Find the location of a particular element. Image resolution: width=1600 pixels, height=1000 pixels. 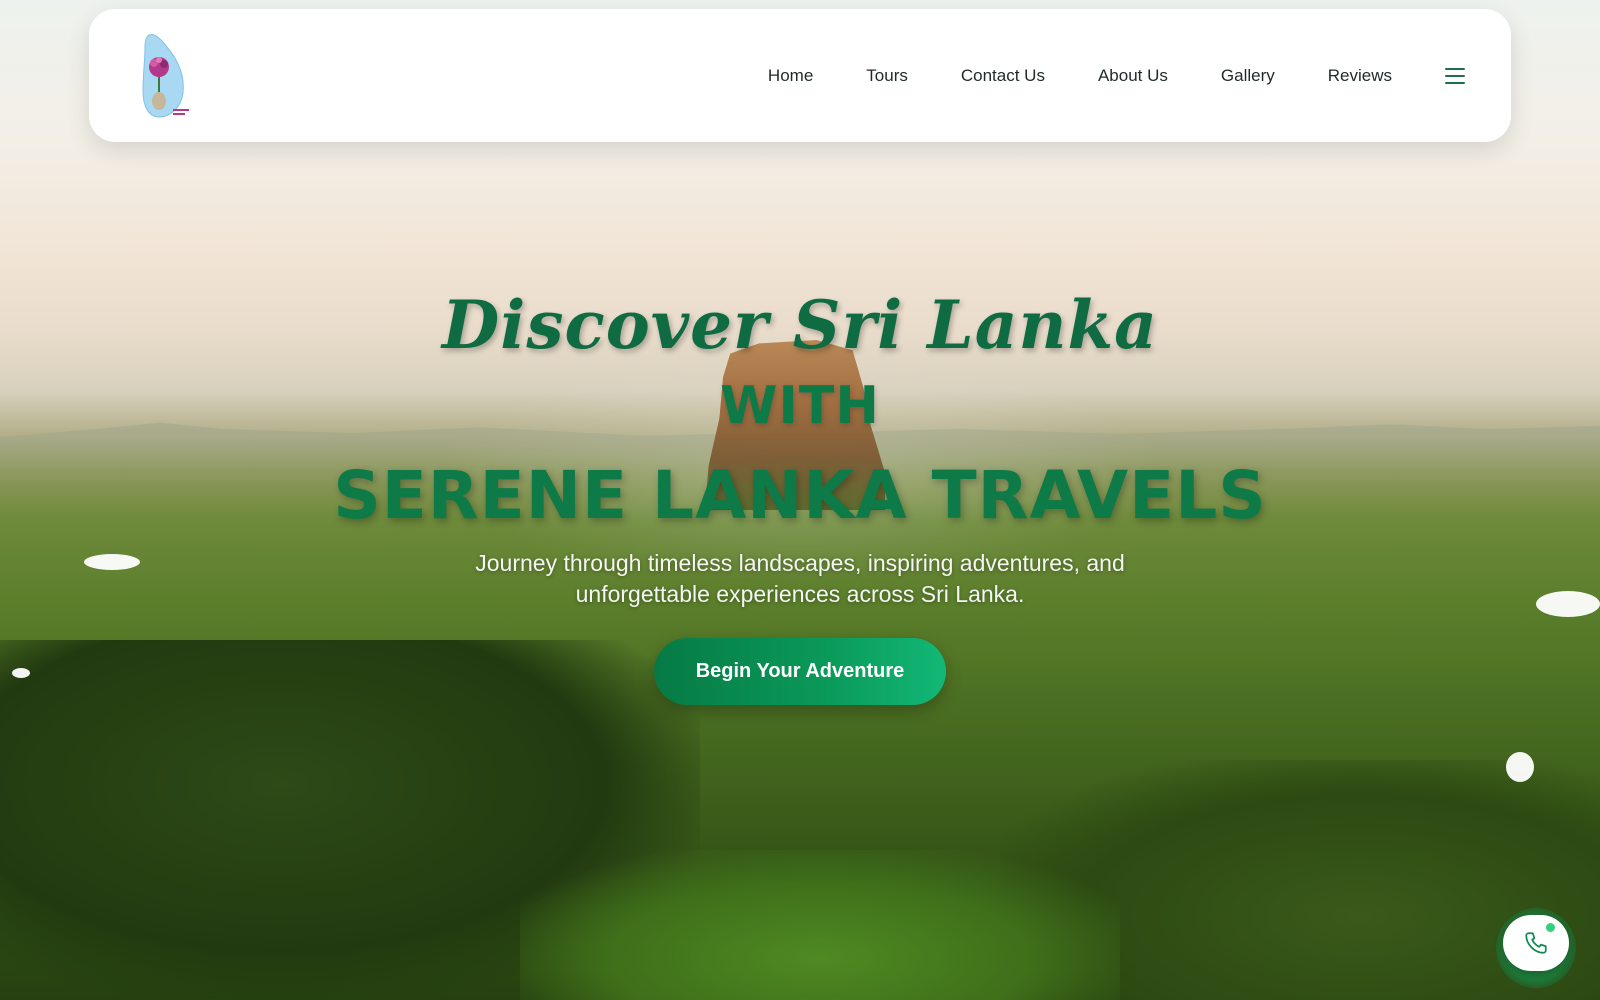

call-status-dot is located at coordinates (1550, 927).